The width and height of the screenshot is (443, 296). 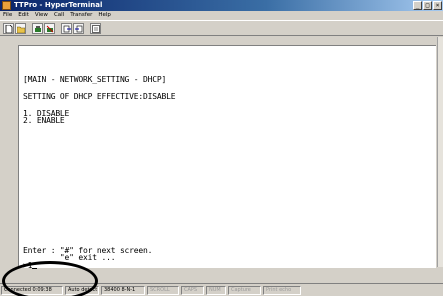 I want to click on status-print-echo: Print echo, so click(x=282, y=290).